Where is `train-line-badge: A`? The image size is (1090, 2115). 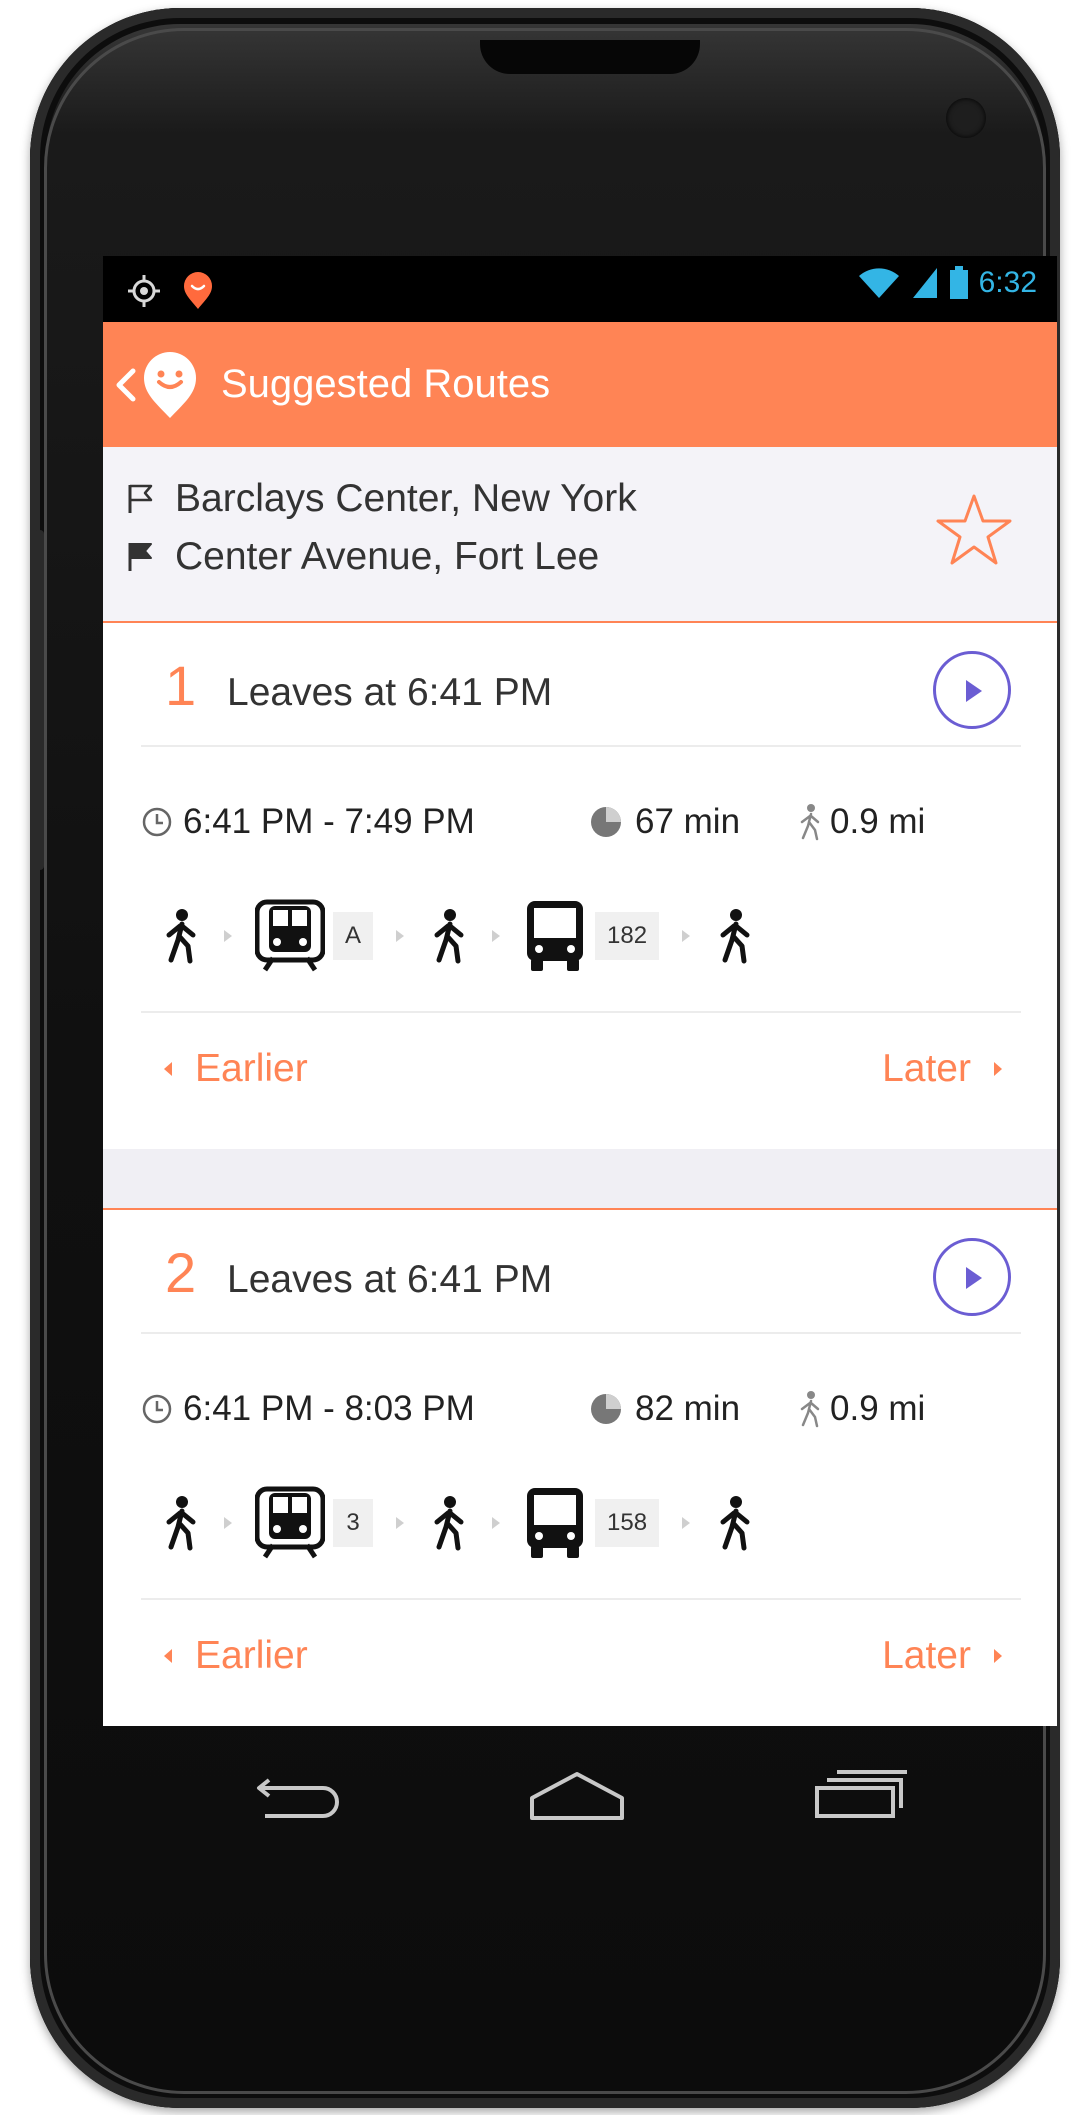
train-line-badge: A is located at coordinates (353, 936).